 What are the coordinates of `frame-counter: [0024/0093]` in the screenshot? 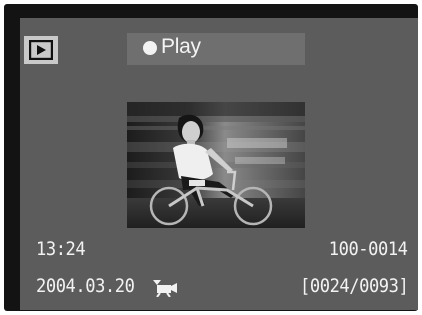 It's located at (354, 286).